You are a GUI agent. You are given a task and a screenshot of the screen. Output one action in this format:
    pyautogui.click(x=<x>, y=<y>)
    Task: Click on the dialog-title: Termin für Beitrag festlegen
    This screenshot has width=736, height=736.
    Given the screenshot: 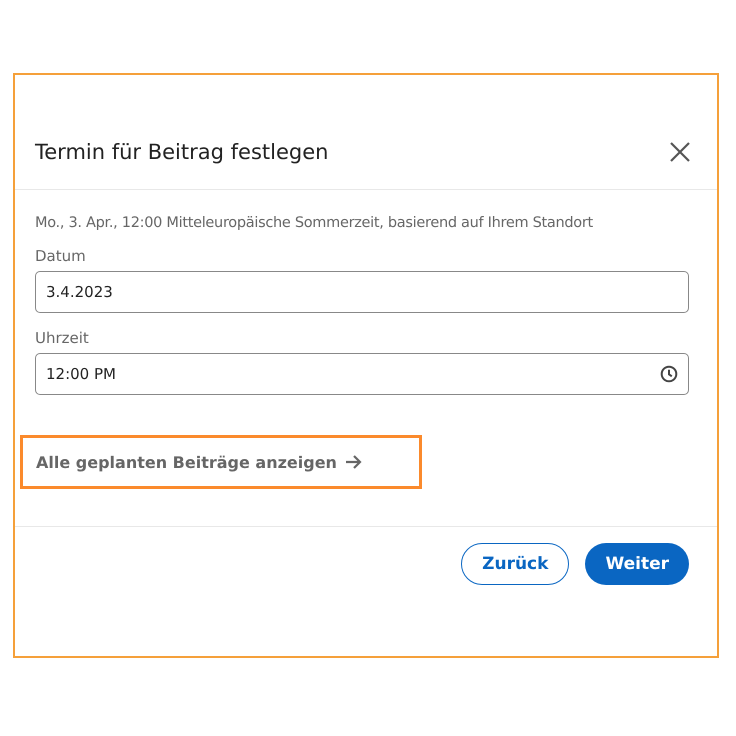 What is the action you would take?
    pyautogui.click(x=181, y=152)
    